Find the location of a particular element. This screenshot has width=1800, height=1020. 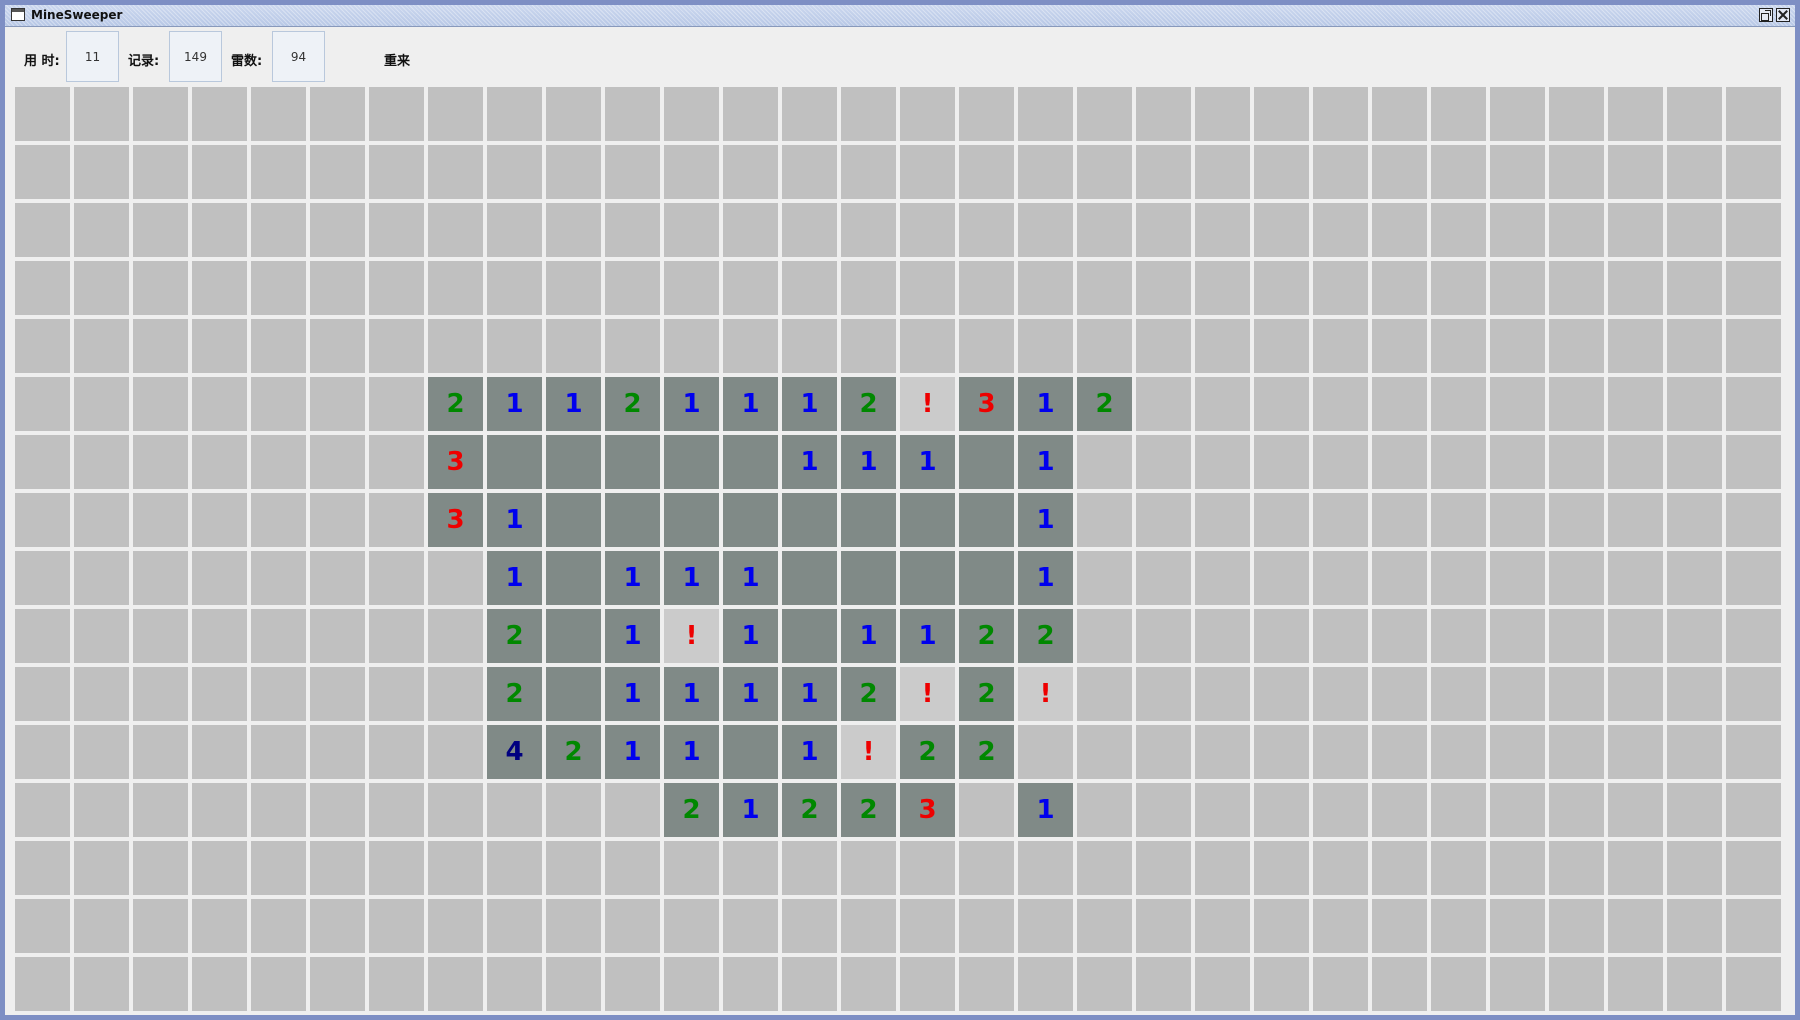

cell-number: 3 is located at coordinates (986, 404).